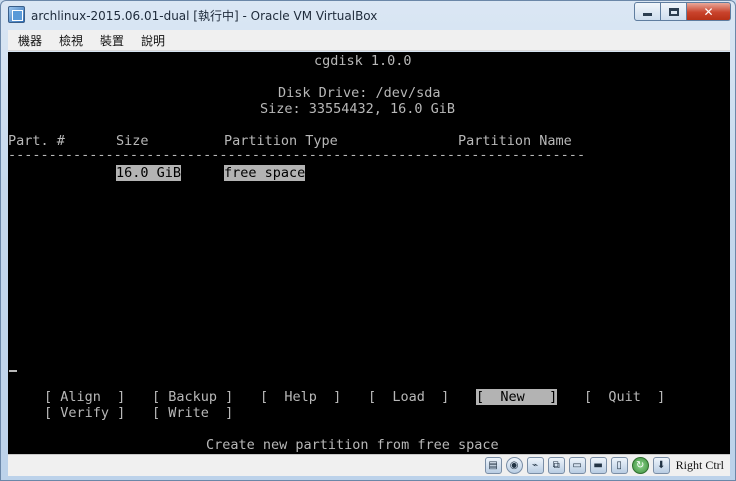 This screenshot has height=481, width=736. Describe the element at coordinates (624, 397) in the screenshot. I see `quit-button: [ Quit ]` at that location.